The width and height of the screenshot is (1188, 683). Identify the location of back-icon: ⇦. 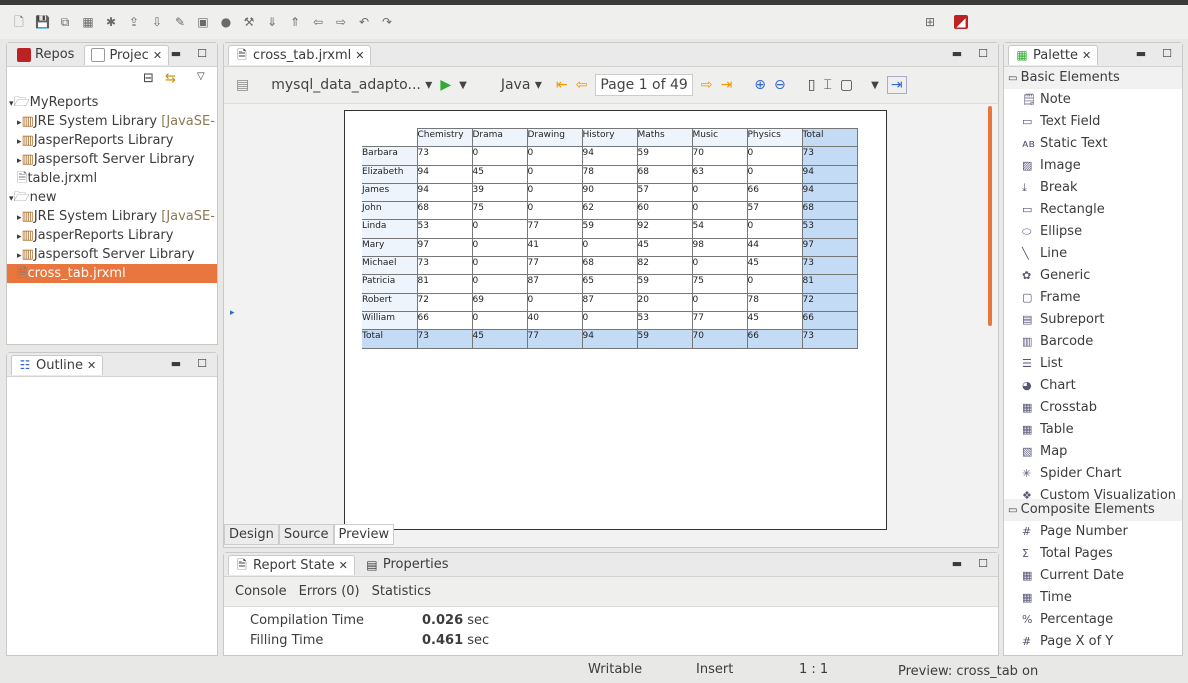
(318, 22).